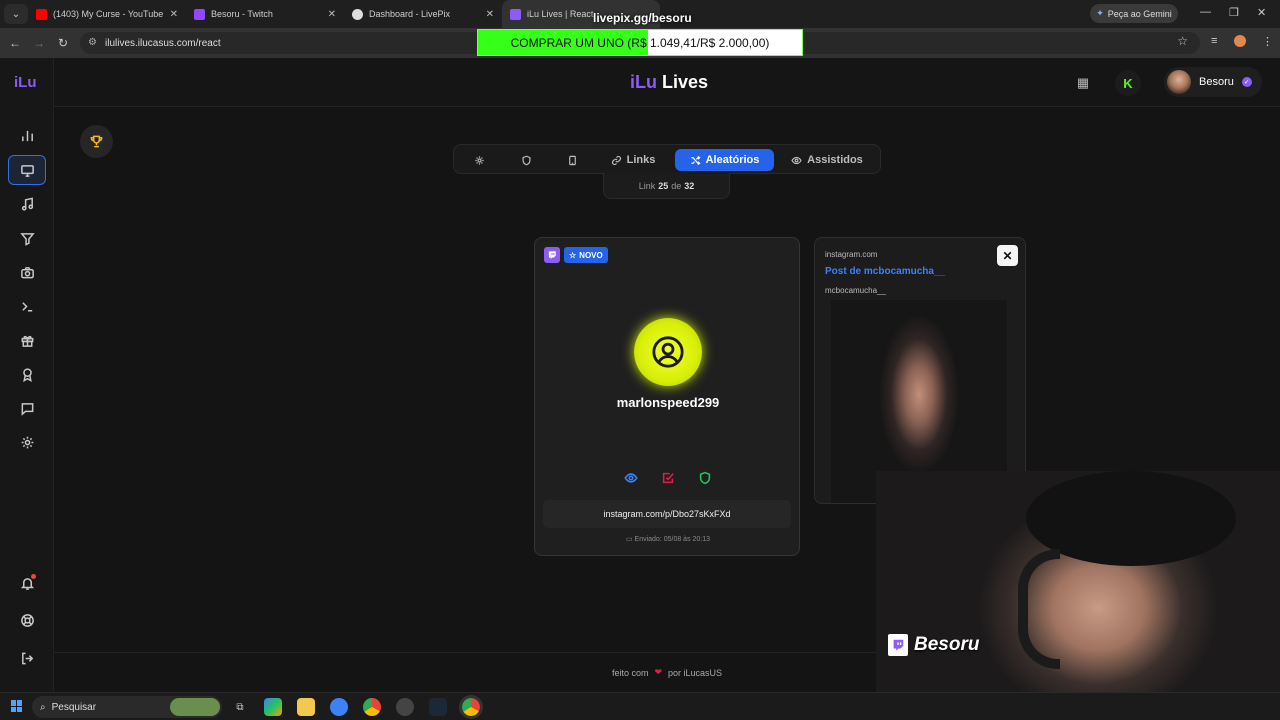 Image resolution: width=1280 pixels, height=720 pixels. Describe the element at coordinates (1216, 82) in the screenshot. I see `user-name: Besoru` at that location.